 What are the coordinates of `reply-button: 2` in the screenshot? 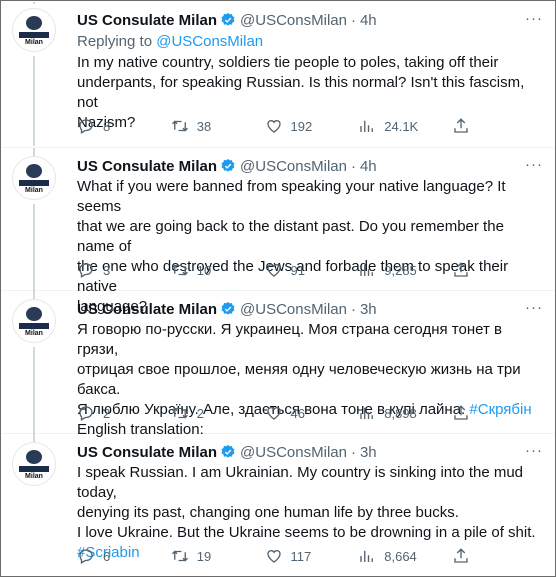 It's located at (107, 413).